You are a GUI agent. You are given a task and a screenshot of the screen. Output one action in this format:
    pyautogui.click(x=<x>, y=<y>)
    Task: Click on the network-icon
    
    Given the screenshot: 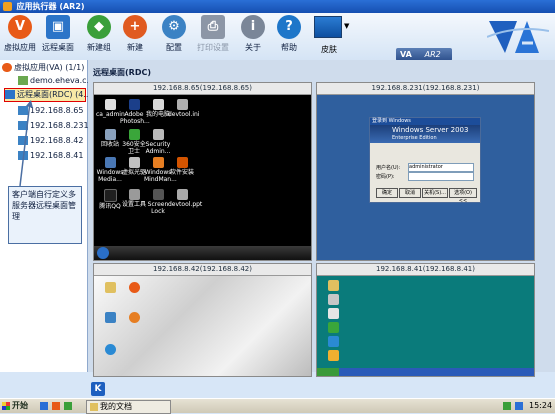 What is the action you would take?
    pyautogui.click(x=333, y=313)
    